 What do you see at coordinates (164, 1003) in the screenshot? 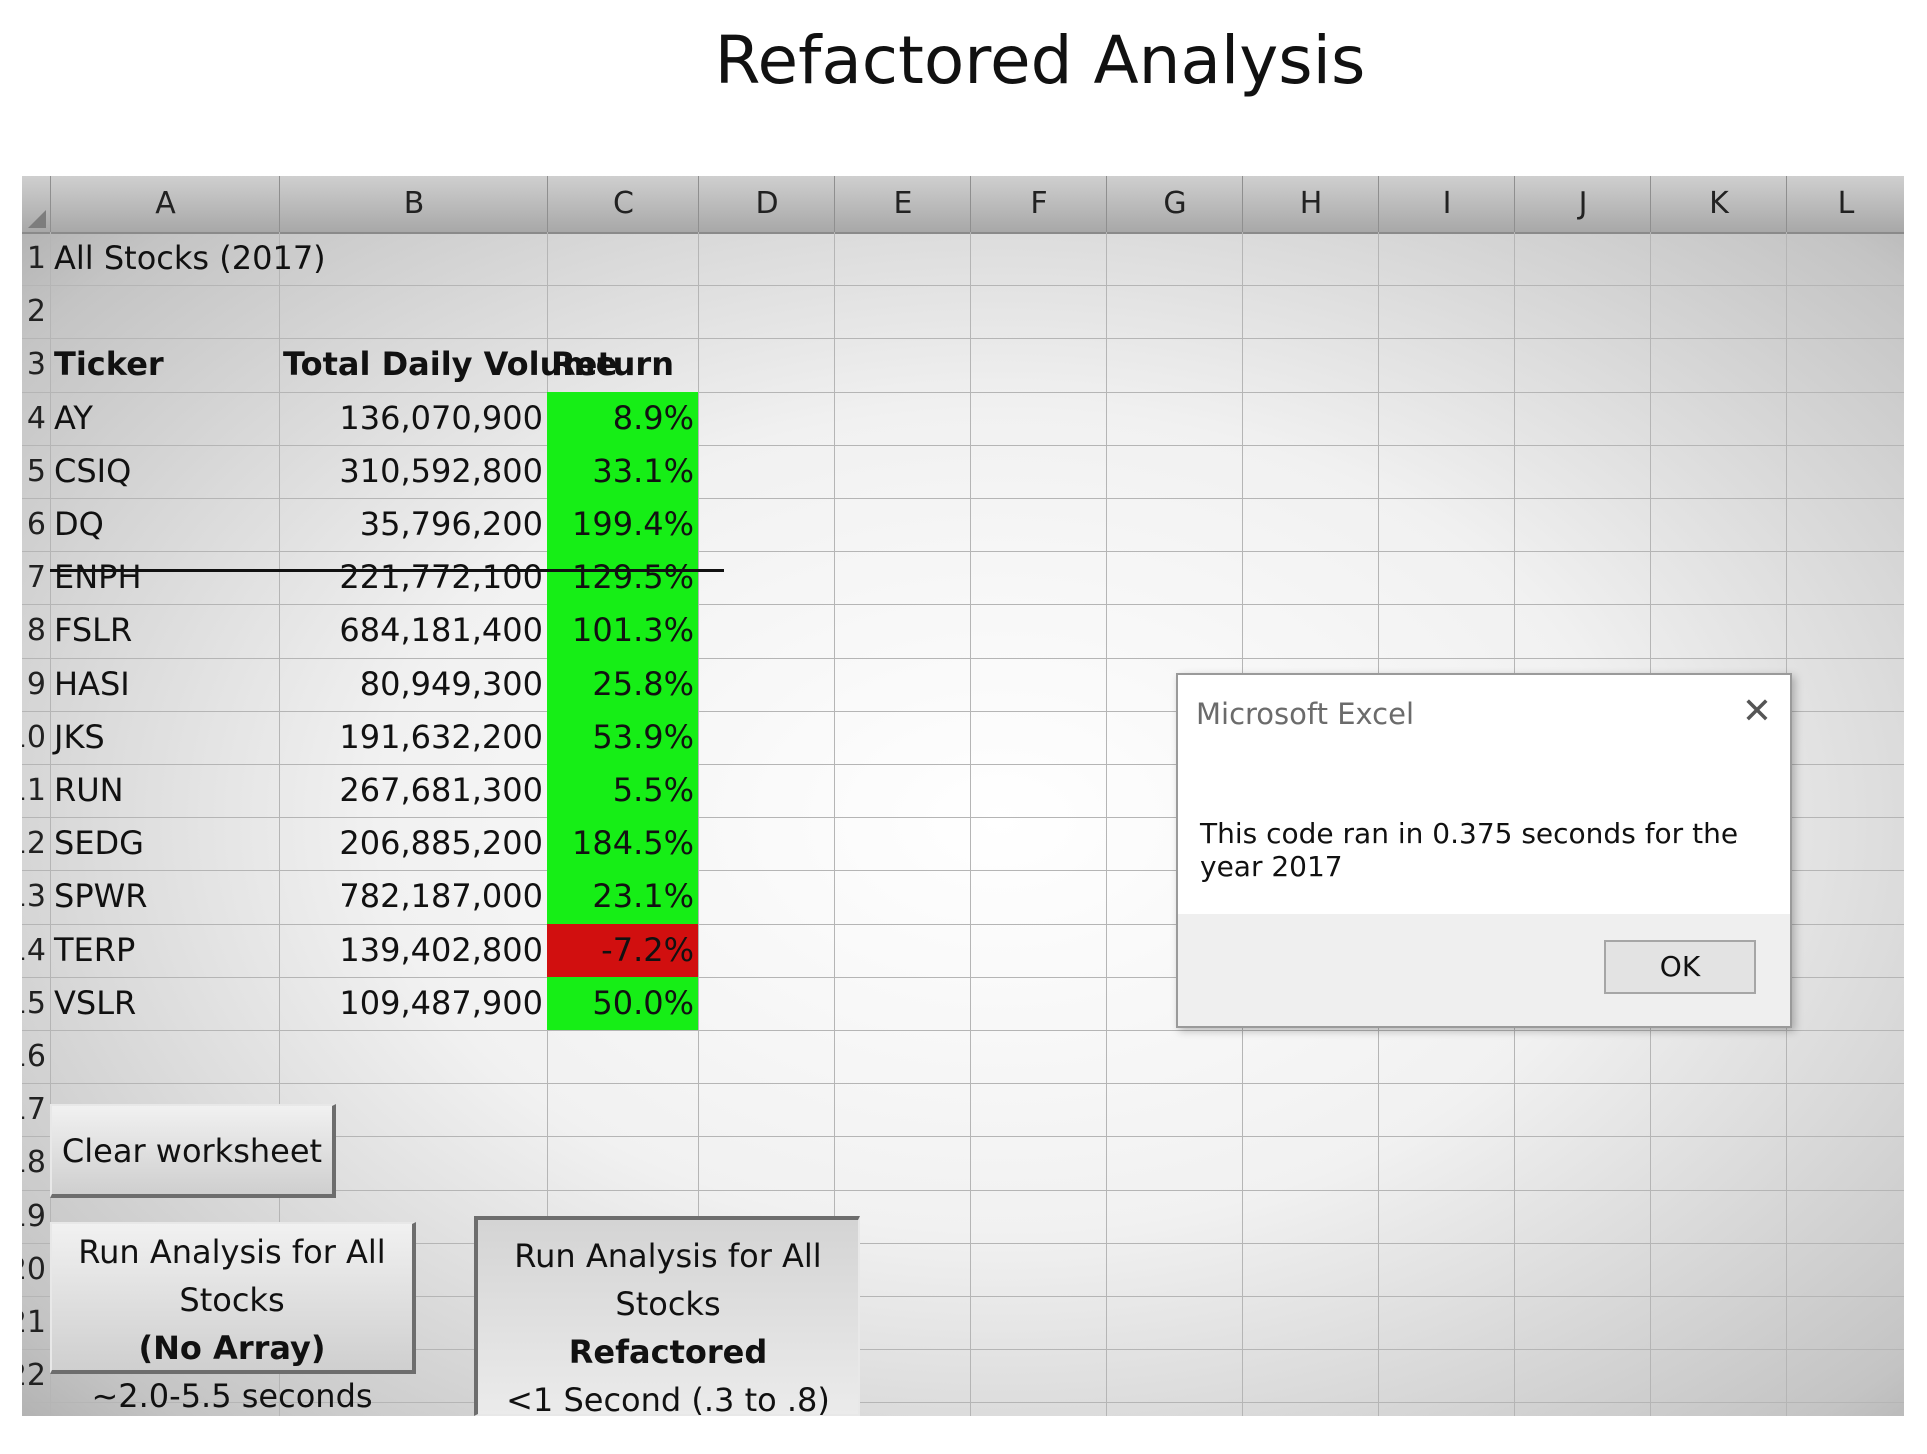
I see `cell-ticker: VSLR` at bounding box center [164, 1003].